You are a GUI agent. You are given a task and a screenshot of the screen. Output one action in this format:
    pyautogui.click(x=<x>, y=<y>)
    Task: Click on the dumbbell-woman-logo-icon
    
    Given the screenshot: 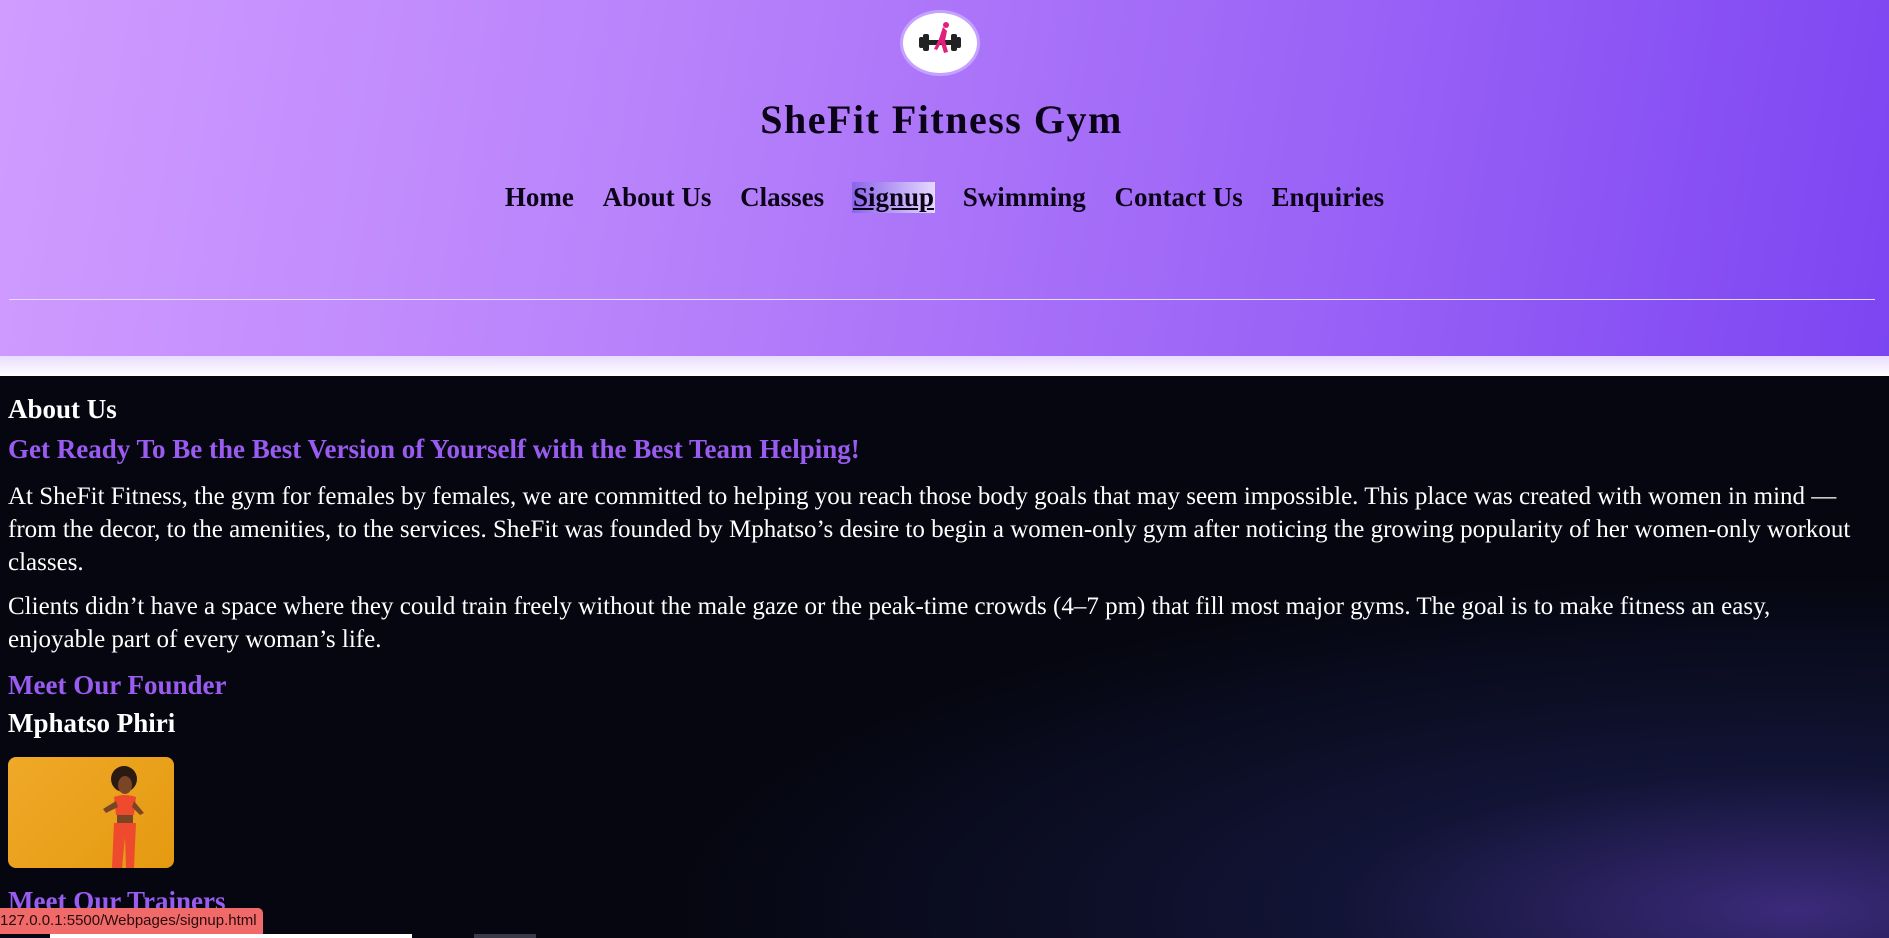 What is the action you would take?
    pyautogui.click(x=940, y=43)
    